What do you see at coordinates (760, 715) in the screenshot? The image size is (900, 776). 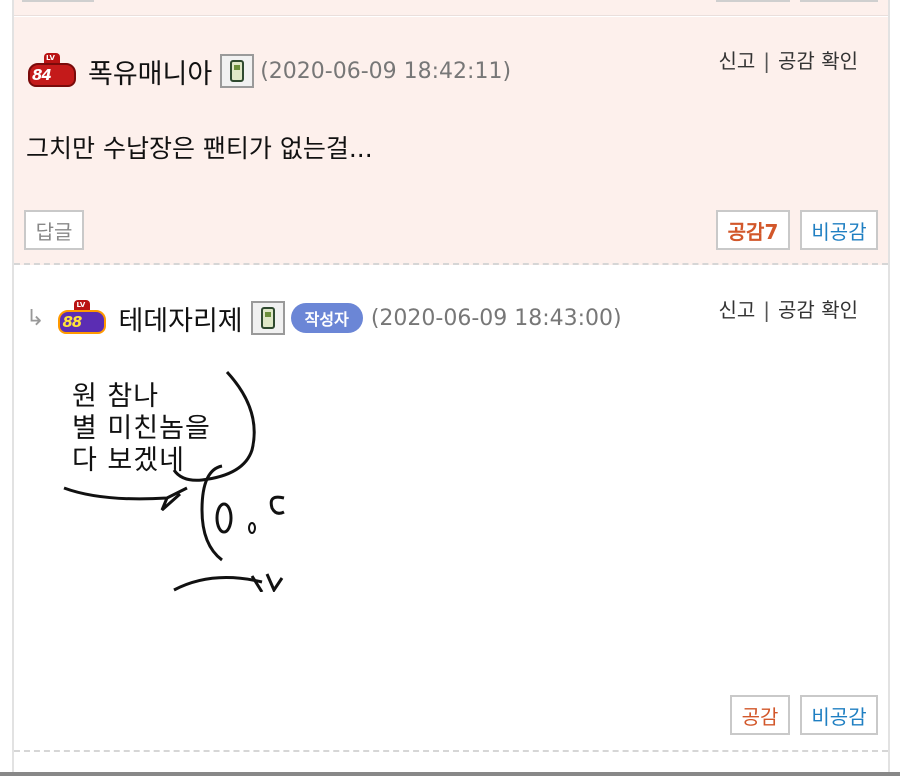 I see `like-button: 공감` at bounding box center [760, 715].